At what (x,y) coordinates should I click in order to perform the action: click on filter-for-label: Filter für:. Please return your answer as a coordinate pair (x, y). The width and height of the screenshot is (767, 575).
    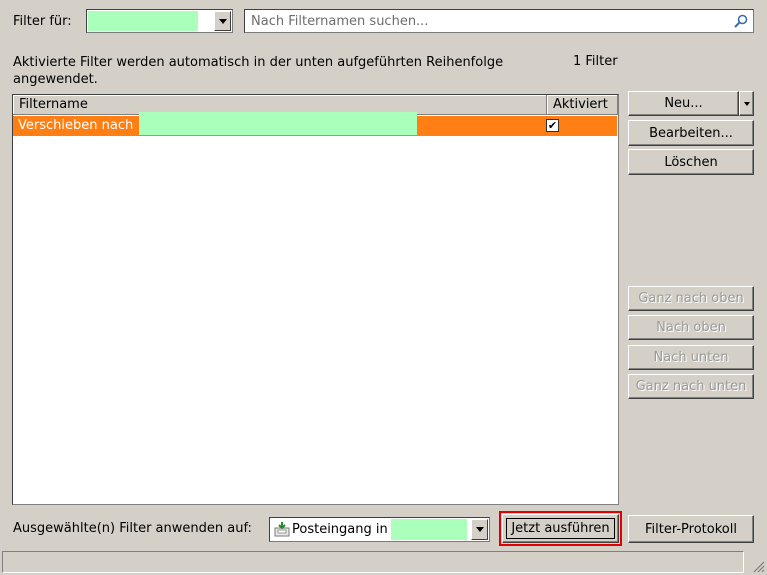
    Looking at the image, I should click on (42, 21).